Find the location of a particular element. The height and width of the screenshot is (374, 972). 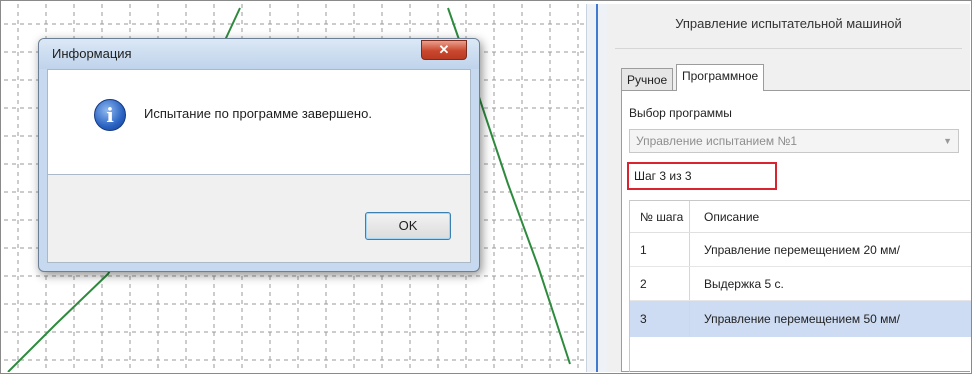

step-number: 1 is located at coordinates (660, 249).